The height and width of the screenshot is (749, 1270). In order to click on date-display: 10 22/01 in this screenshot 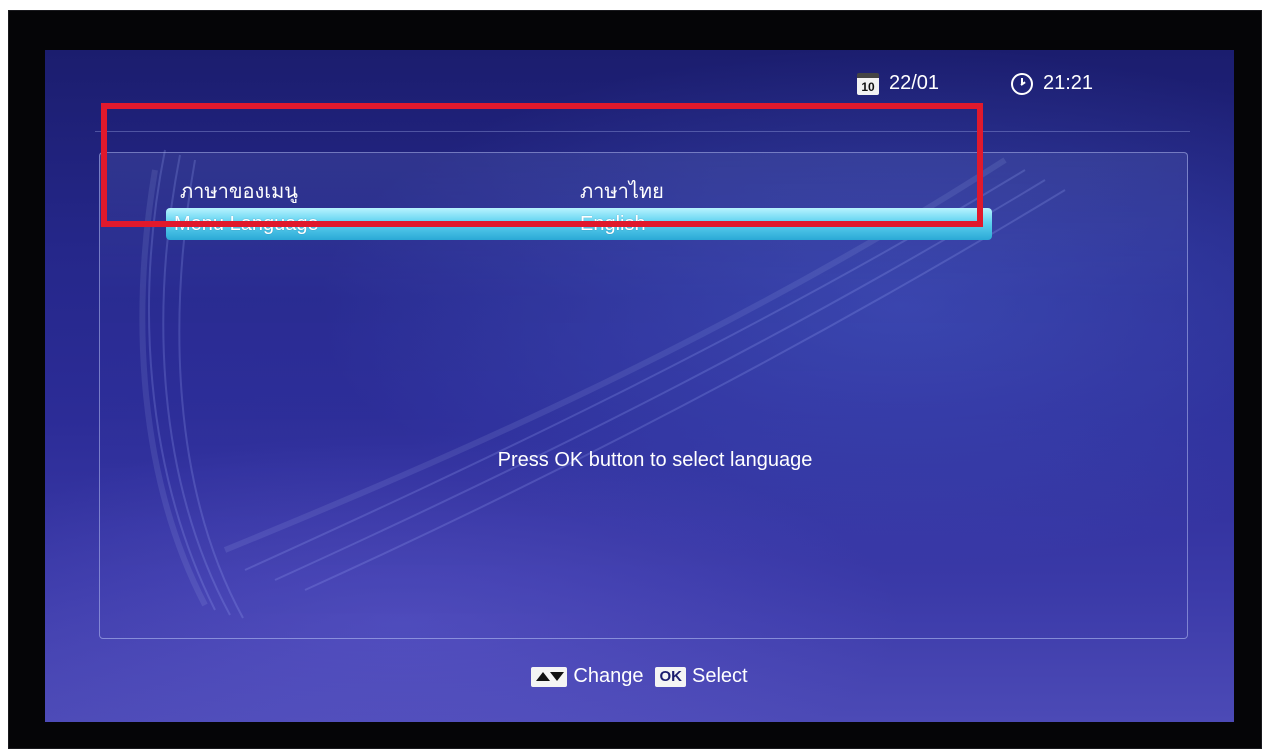, I will do `click(898, 83)`.